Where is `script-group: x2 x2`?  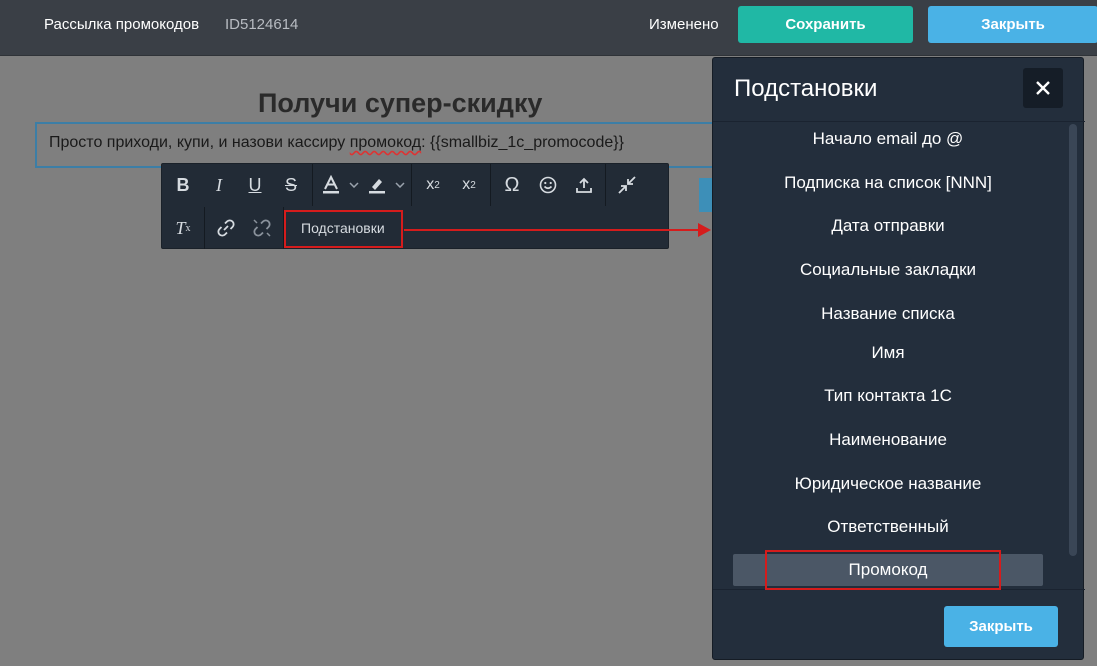 script-group: x2 x2 is located at coordinates (451, 185).